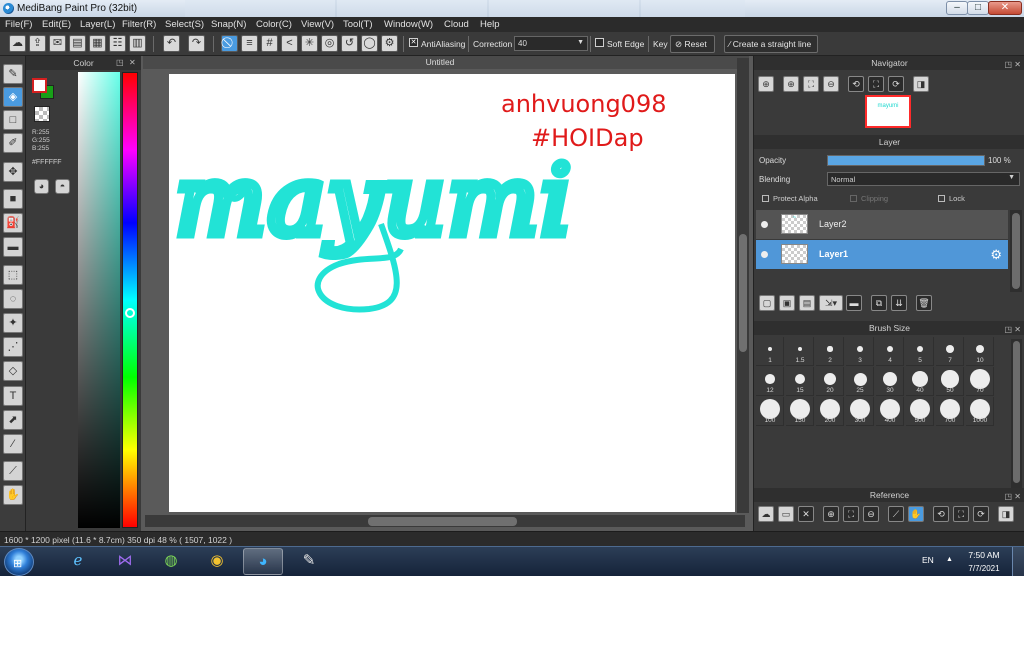  Describe the element at coordinates (13, 299) in the screenshot. I see `lasso-select-icon: ◌` at that location.